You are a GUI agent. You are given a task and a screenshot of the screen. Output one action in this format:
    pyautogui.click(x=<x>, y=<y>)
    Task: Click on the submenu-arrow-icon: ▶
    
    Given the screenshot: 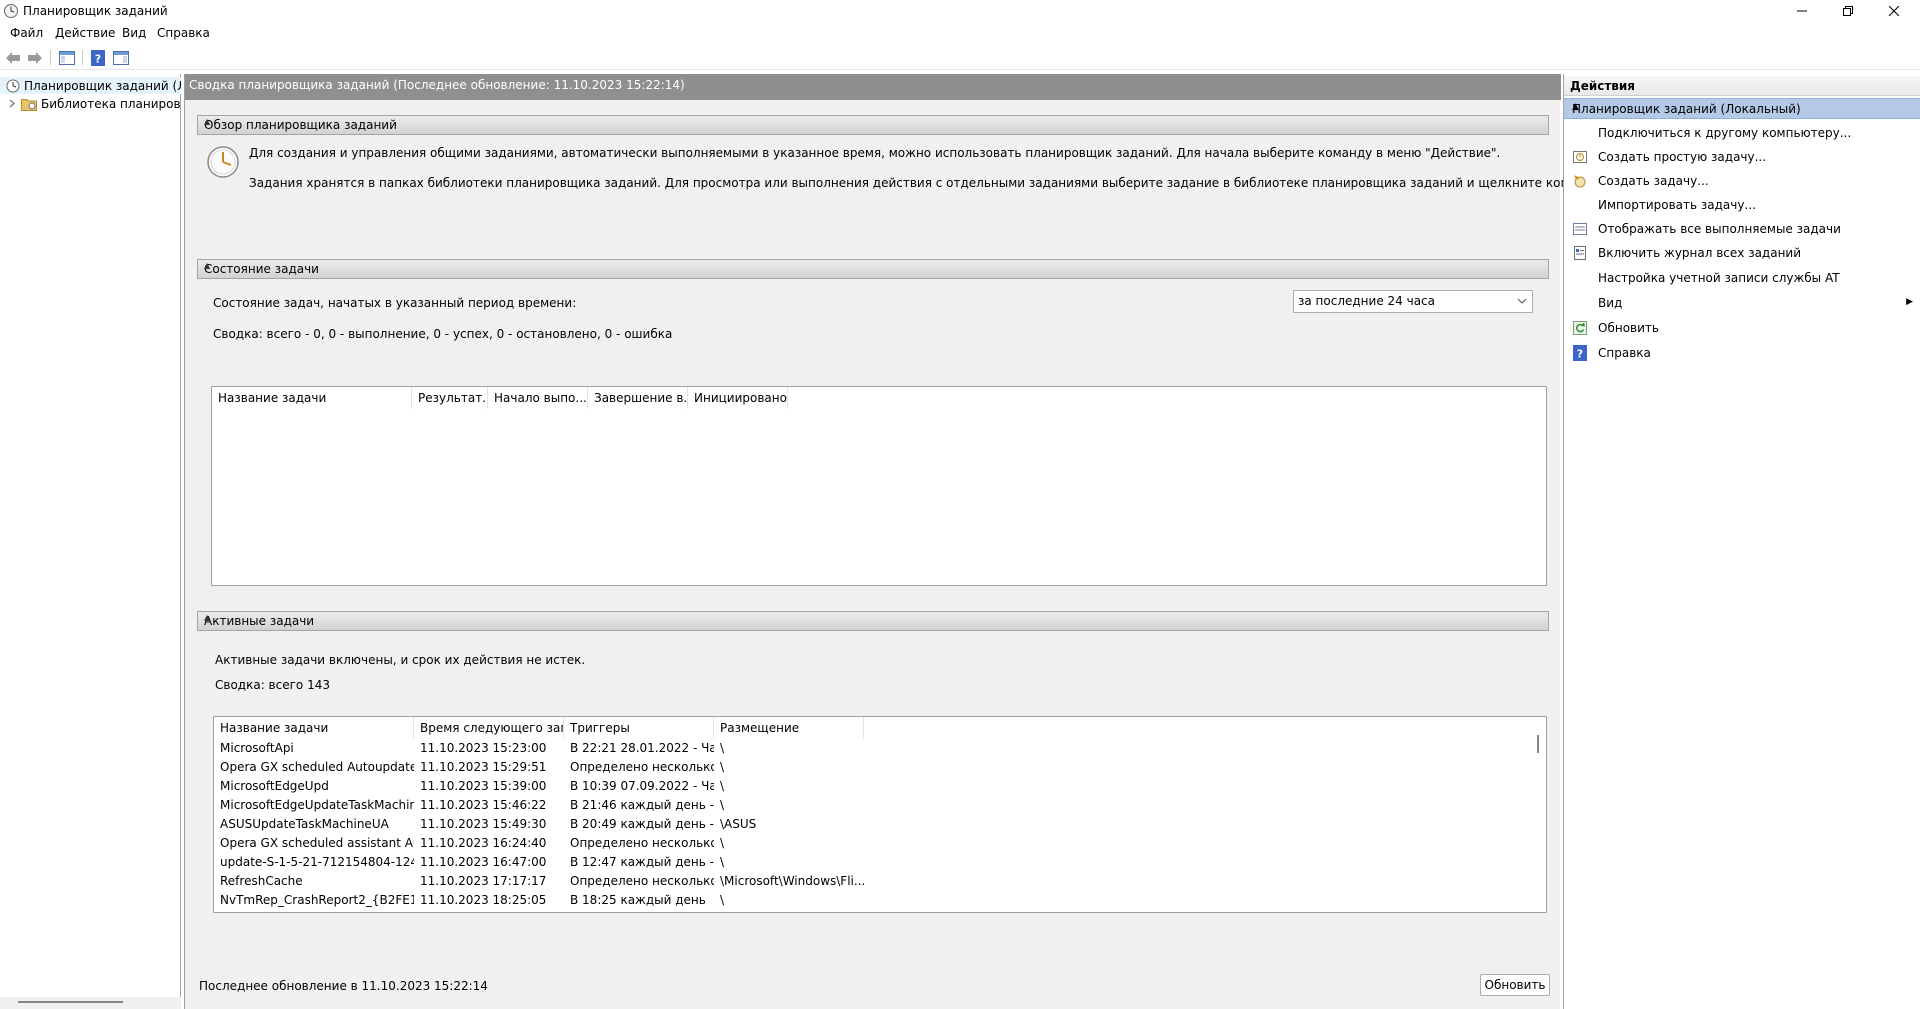 What is the action you would take?
    pyautogui.click(x=1909, y=302)
    